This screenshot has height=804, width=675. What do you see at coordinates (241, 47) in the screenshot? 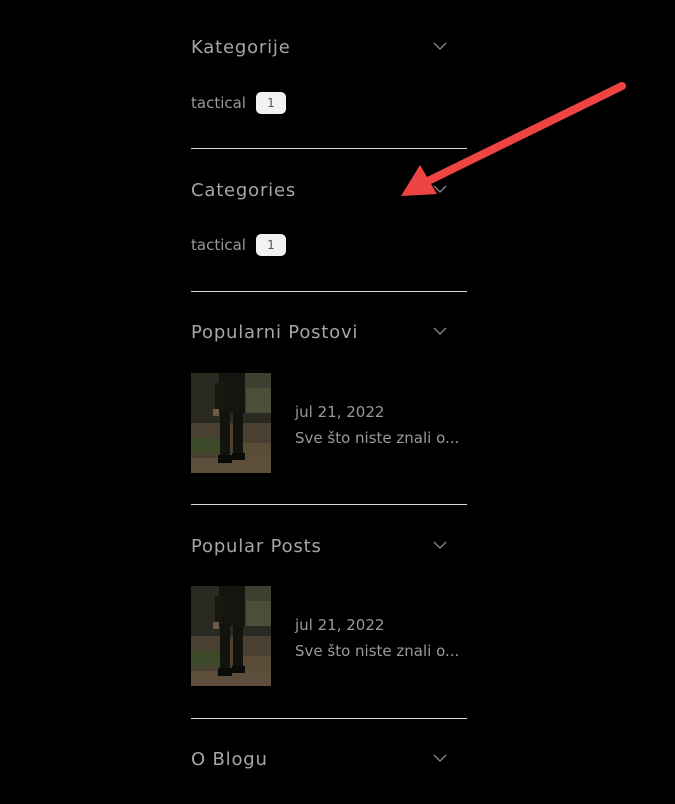
I see `widget-title-kategorije: Kategorije` at bounding box center [241, 47].